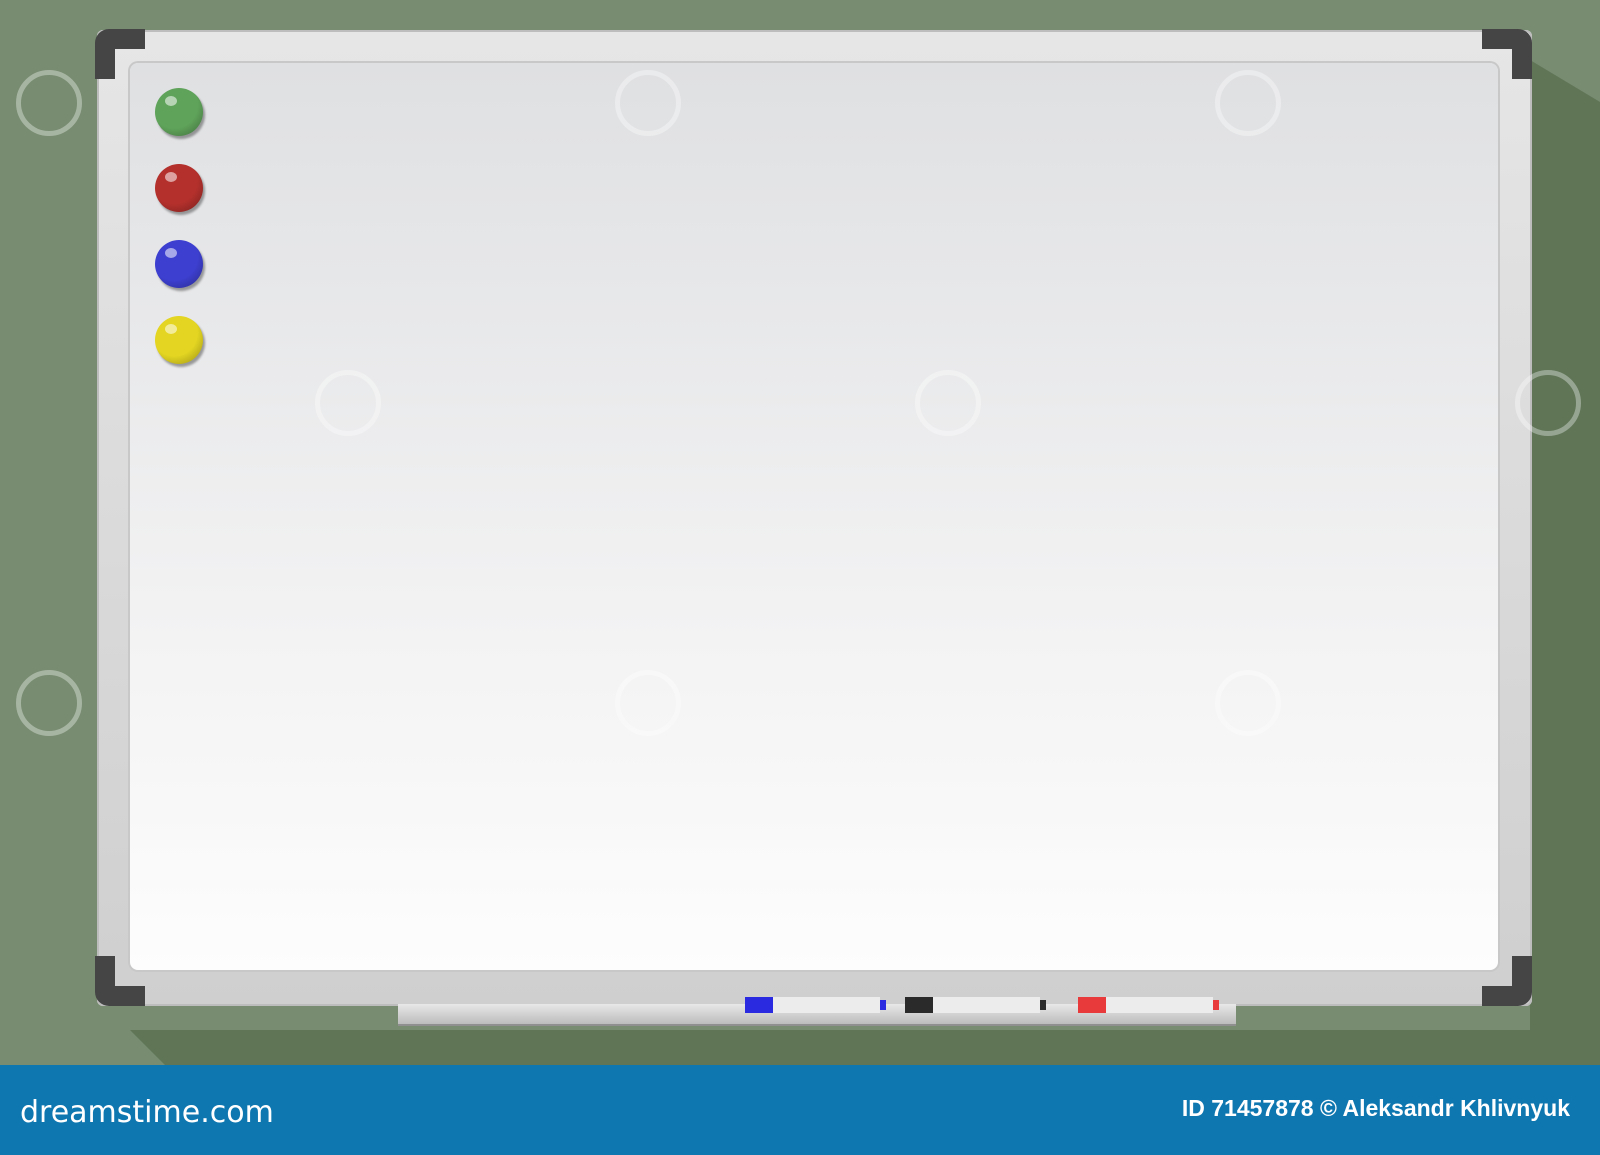 This screenshot has width=1600, height=1155. I want to click on site-logo: dreamstime.com, so click(147, 1112).